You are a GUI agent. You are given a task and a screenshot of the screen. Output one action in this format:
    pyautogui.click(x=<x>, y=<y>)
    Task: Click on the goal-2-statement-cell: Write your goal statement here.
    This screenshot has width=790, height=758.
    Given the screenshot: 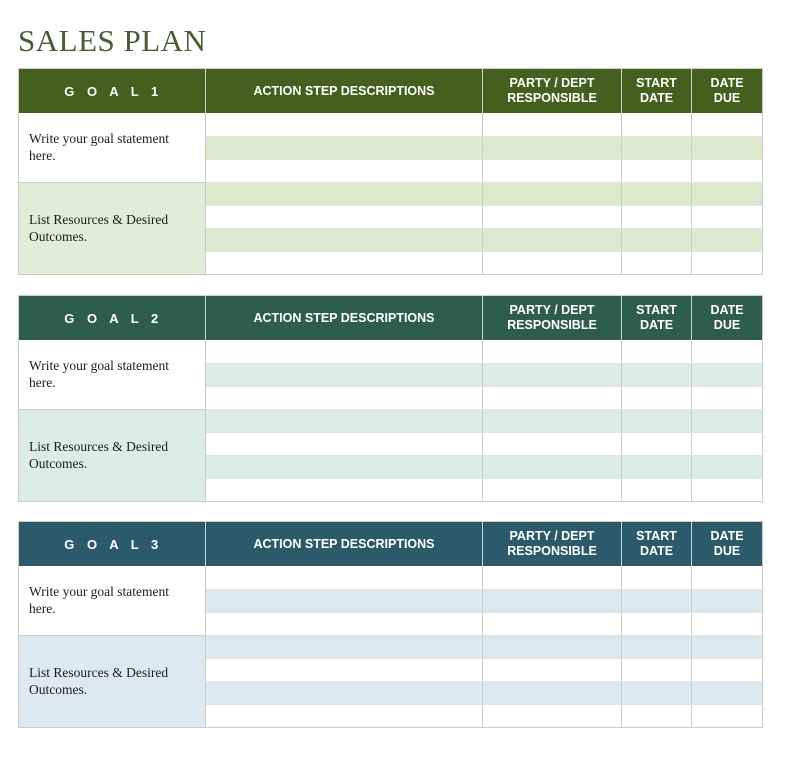 What is the action you would take?
    pyautogui.click(x=112, y=375)
    